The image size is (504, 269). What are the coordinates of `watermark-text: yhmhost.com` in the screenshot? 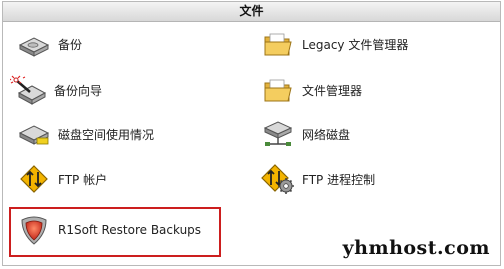 It's located at (416, 248).